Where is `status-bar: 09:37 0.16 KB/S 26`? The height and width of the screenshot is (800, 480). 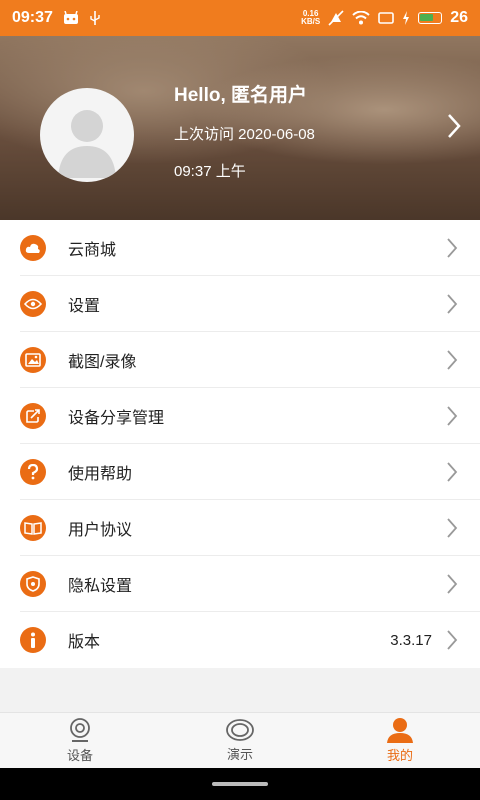 status-bar: 09:37 0.16 KB/S 26 is located at coordinates (240, 18).